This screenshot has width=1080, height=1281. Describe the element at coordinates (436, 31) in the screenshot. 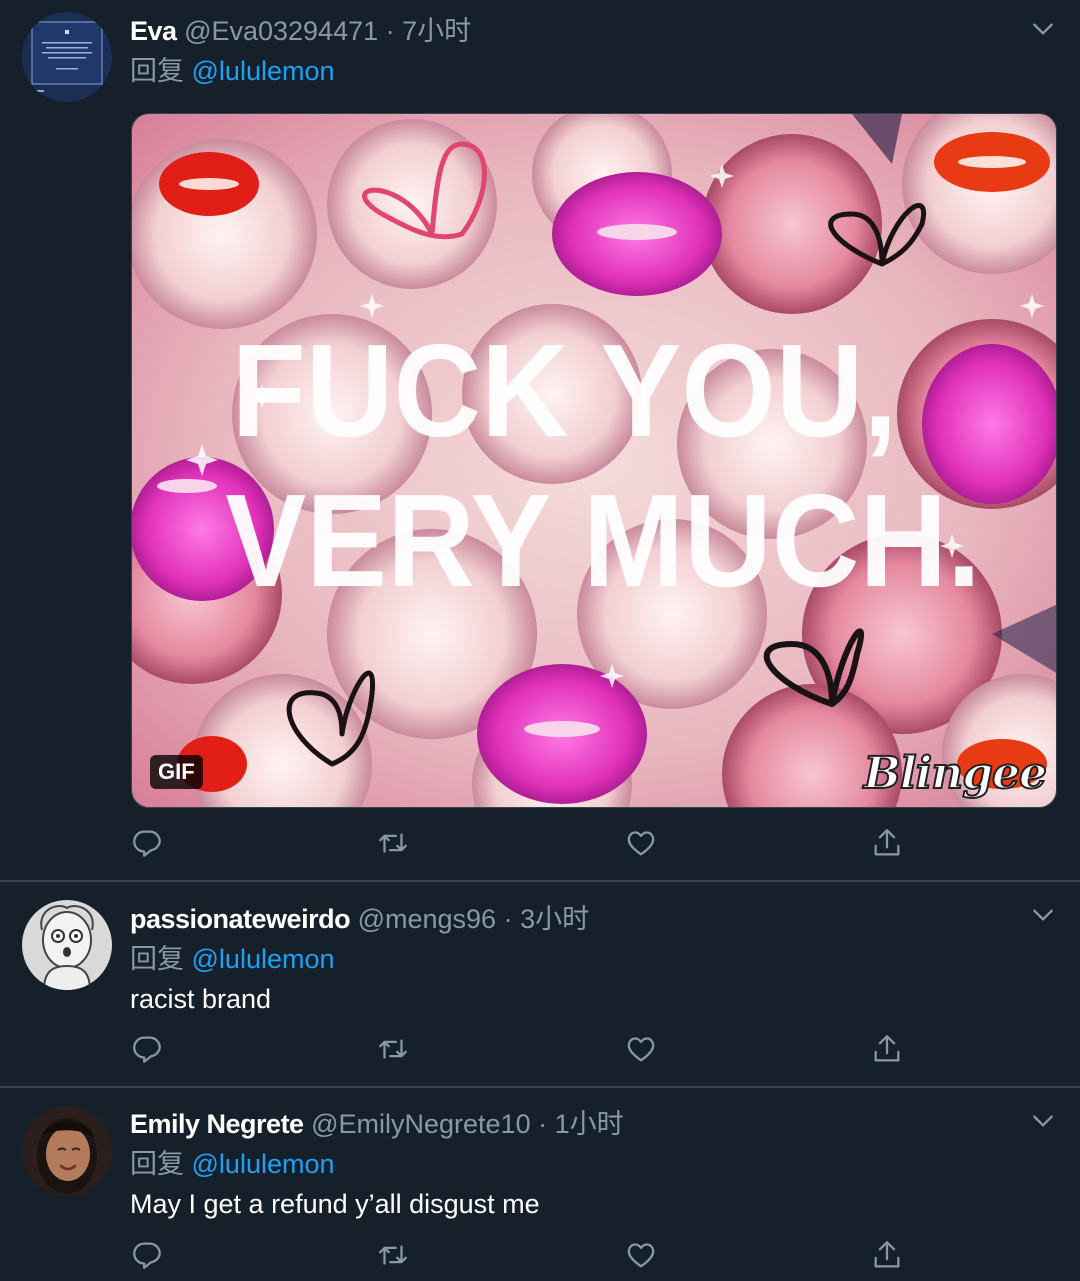

I see `timestamp: 7小时` at that location.